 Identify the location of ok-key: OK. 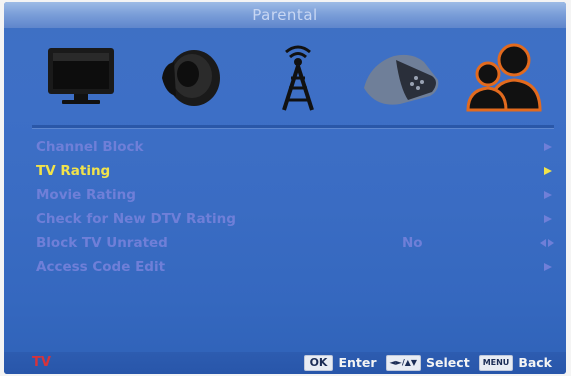
(318, 363).